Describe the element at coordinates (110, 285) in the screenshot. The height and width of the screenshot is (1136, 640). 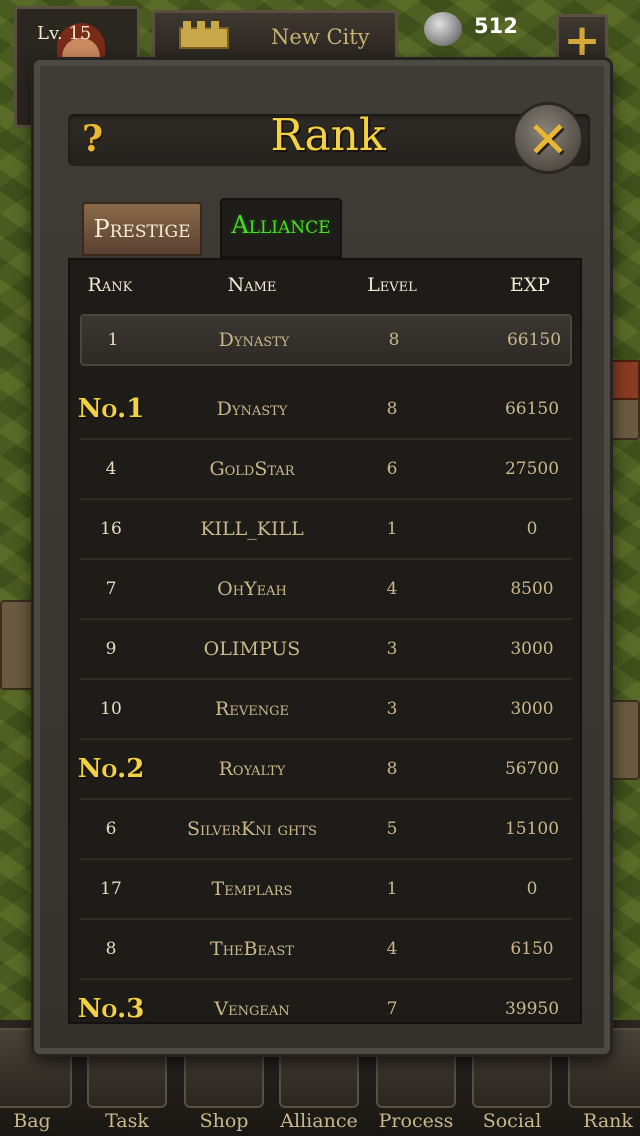
I see `column-header-rank: Rank` at that location.